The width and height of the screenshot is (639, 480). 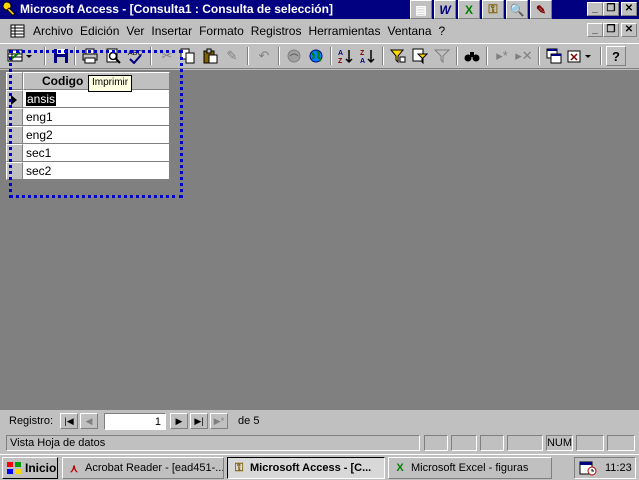 What do you see at coordinates (14, 81) in the screenshot?
I see `select-all-corner` at bounding box center [14, 81].